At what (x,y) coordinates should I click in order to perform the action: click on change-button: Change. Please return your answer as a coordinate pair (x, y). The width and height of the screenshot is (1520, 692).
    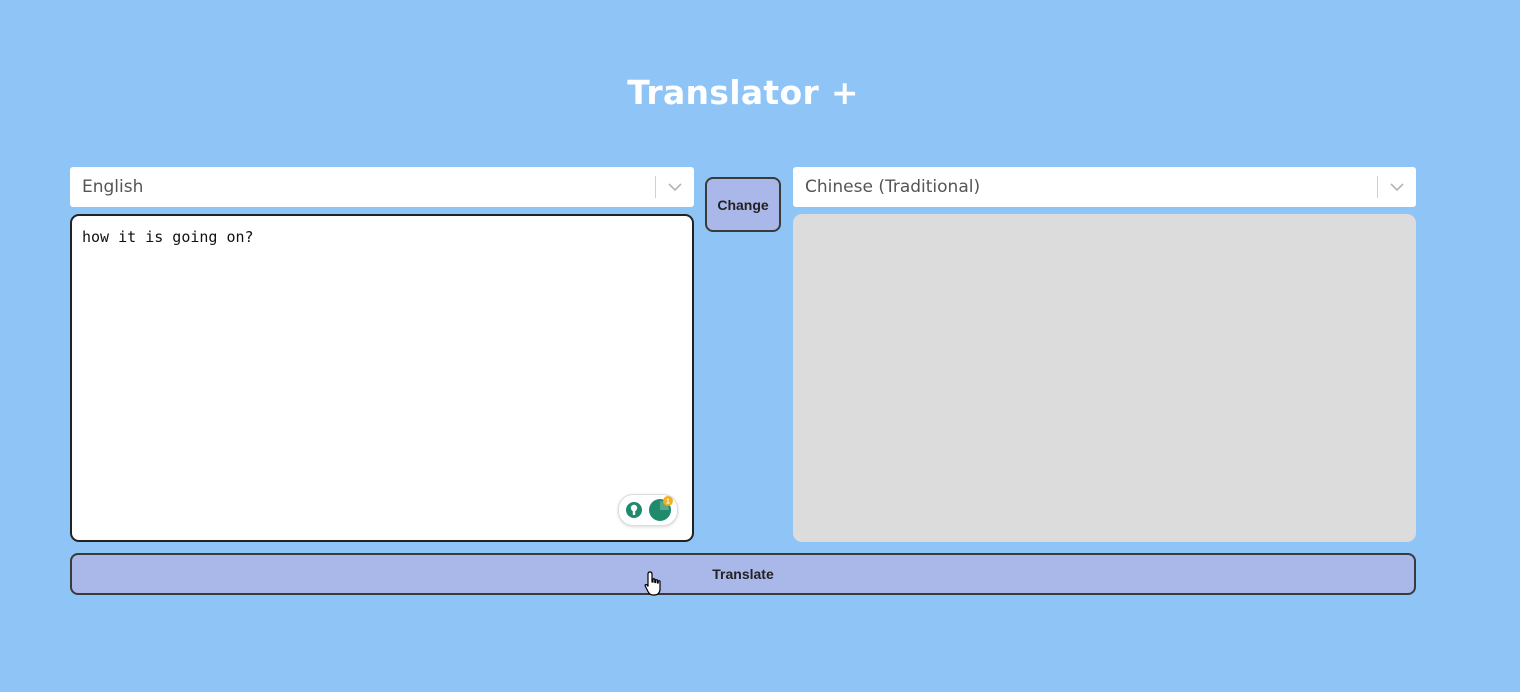
    Looking at the image, I should click on (743, 204).